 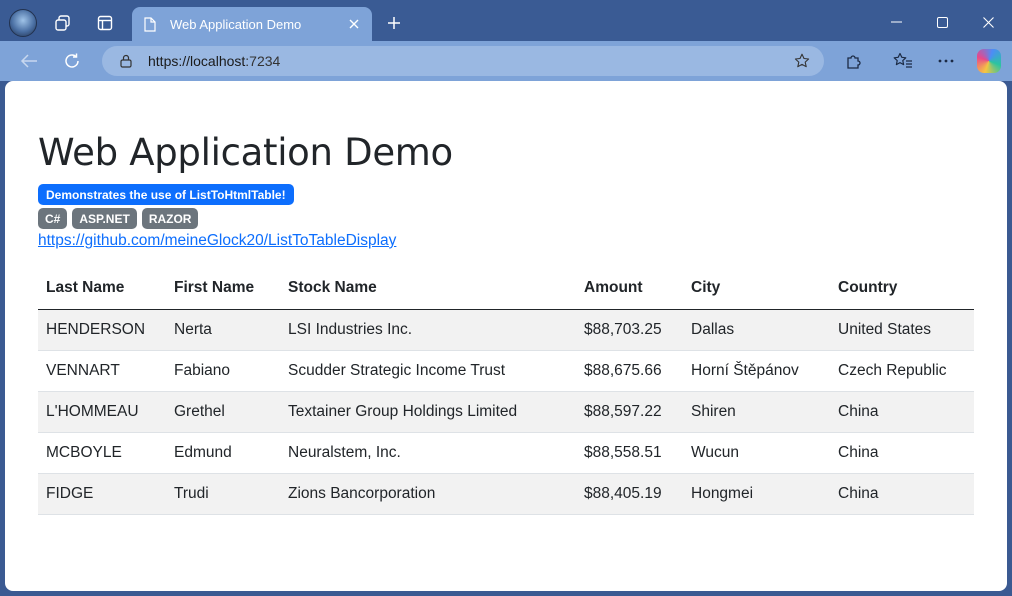 I want to click on tab-actions-icon, so click(x=105, y=23).